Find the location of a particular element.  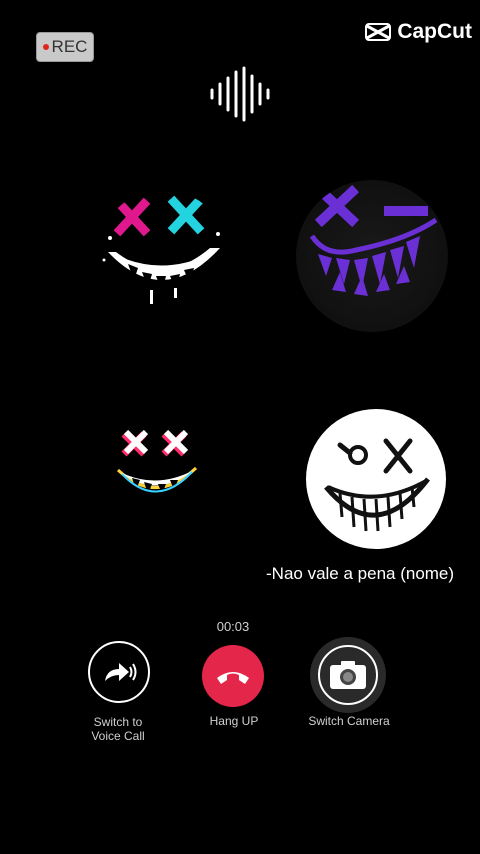

xx-eyes-neon-smiley-avatar is located at coordinates (161, 249).